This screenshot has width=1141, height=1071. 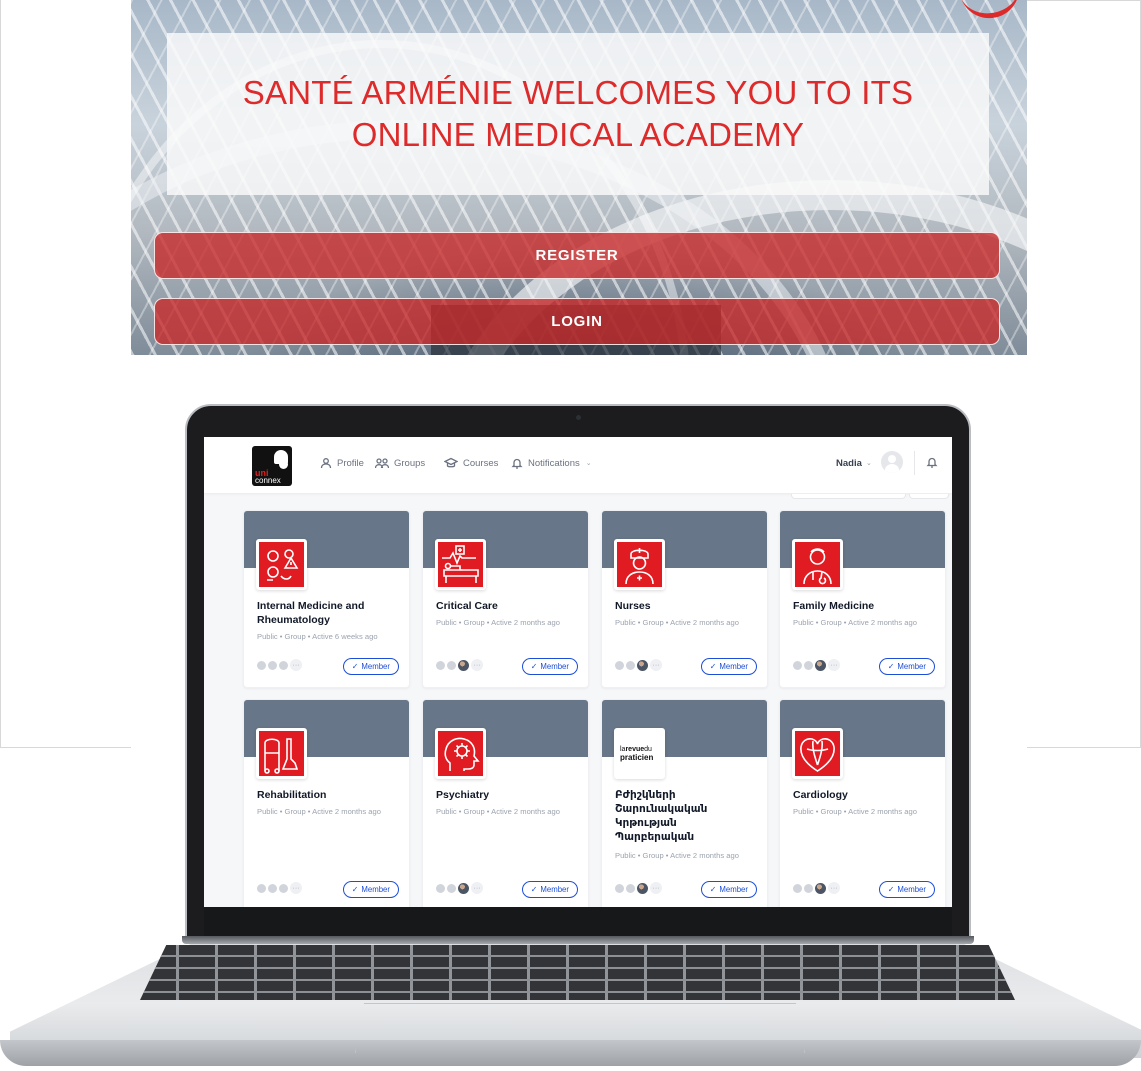 I want to click on revue-logo-top: larevuedu, so click(x=641, y=749).